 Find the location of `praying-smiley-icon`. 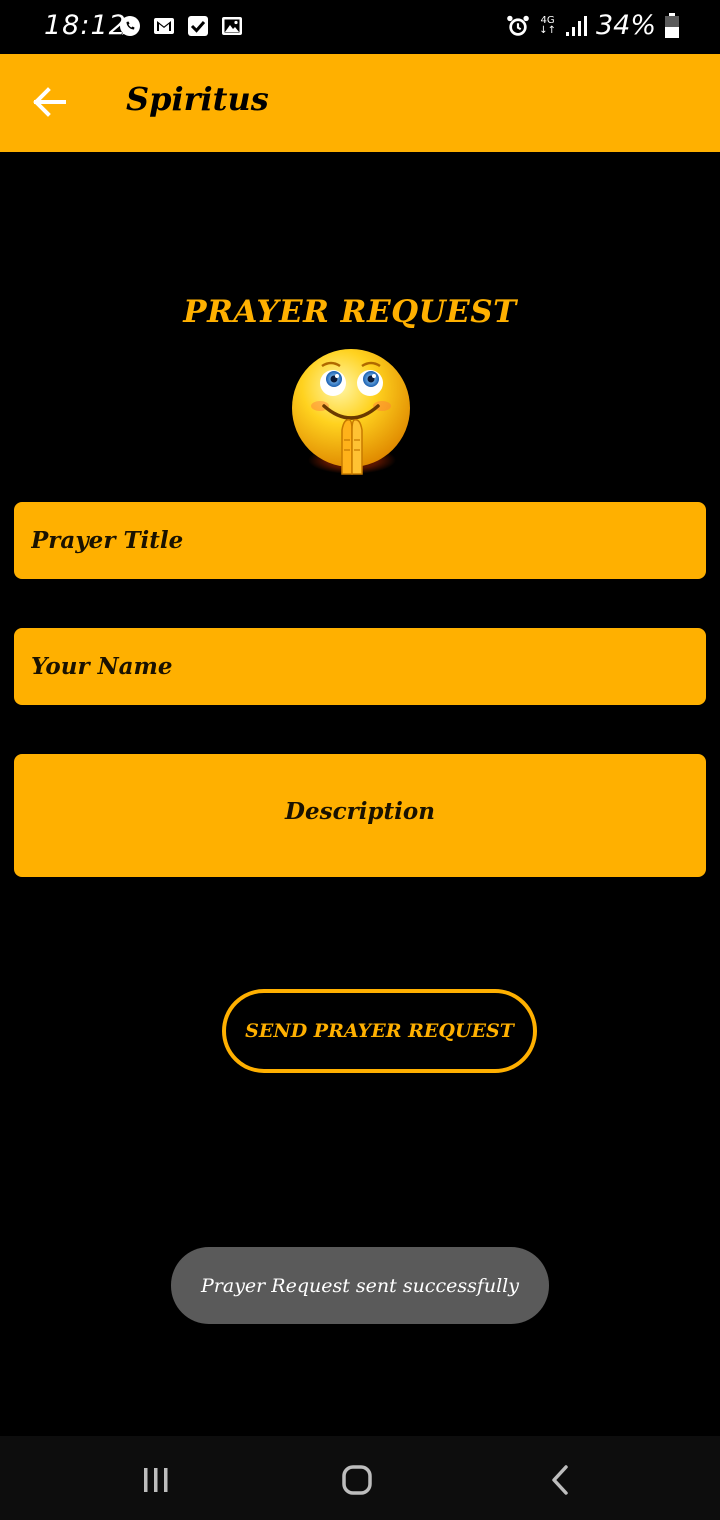

praying-smiley-icon is located at coordinates (352, 414).